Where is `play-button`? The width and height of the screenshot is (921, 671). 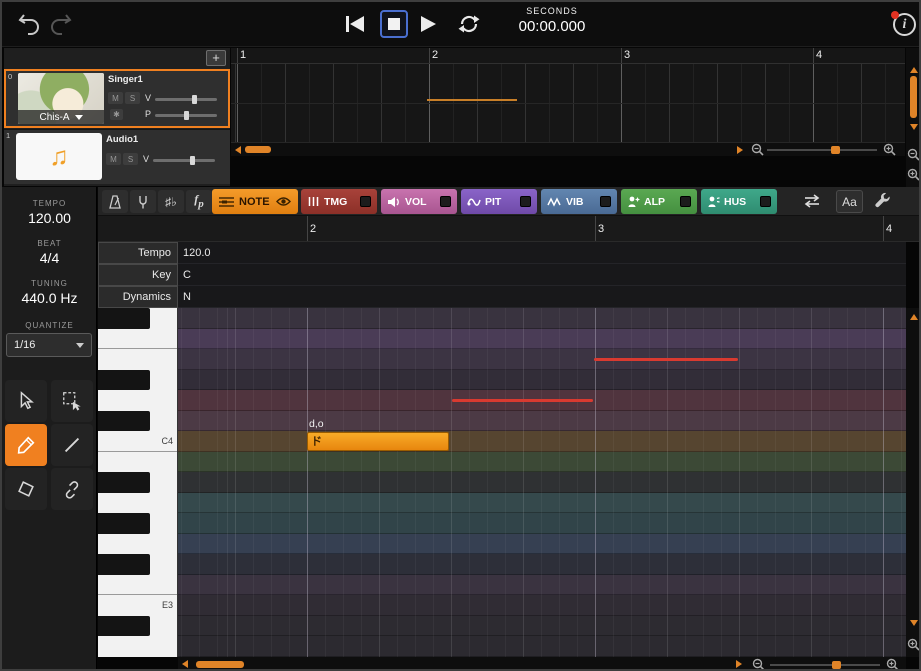 play-button is located at coordinates (428, 24).